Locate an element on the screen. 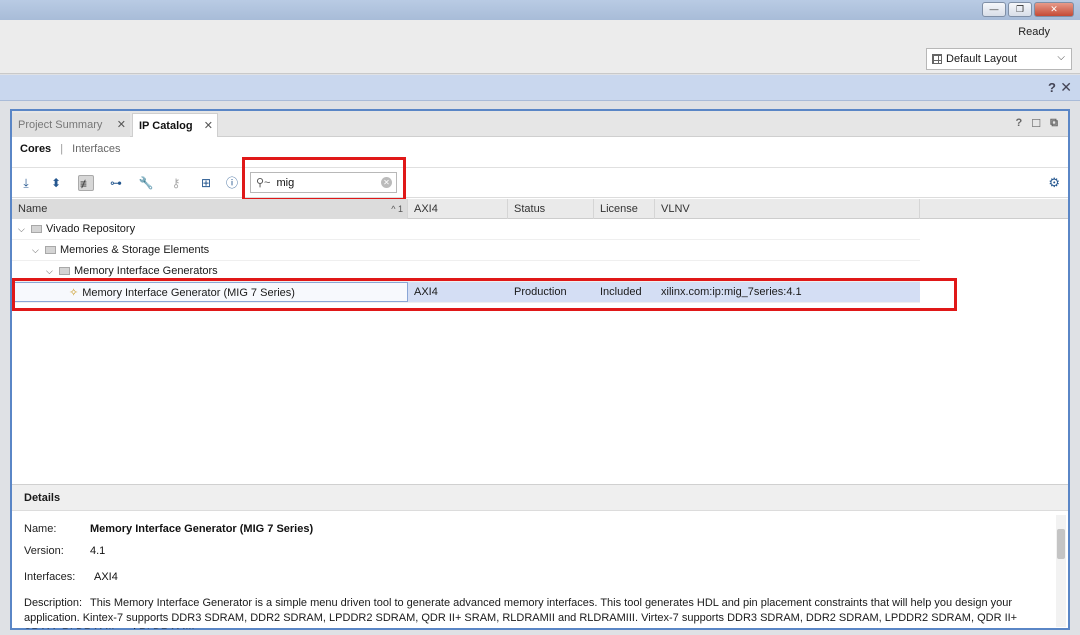 The height and width of the screenshot is (635, 1080). search-highlight-box is located at coordinates (324, 179).